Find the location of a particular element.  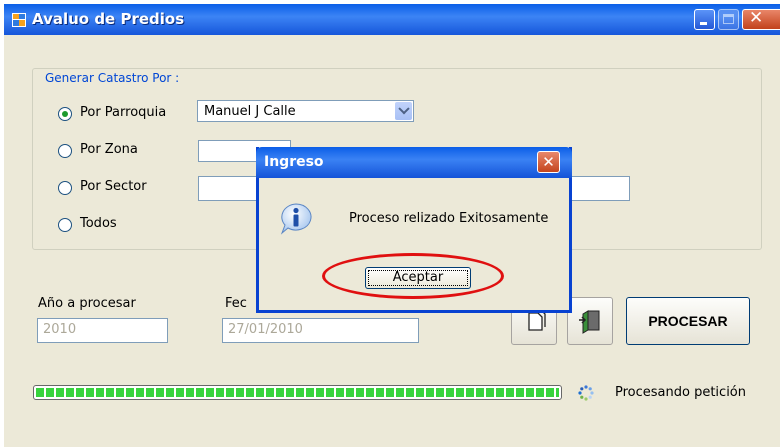

close-button: ✕ is located at coordinates (761, 19).